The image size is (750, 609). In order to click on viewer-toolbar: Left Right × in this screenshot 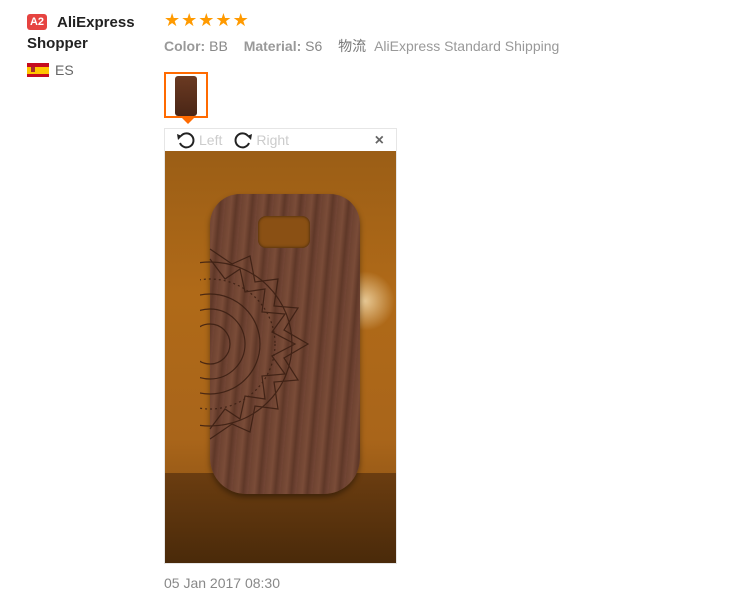, I will do `click(280, 140)`.